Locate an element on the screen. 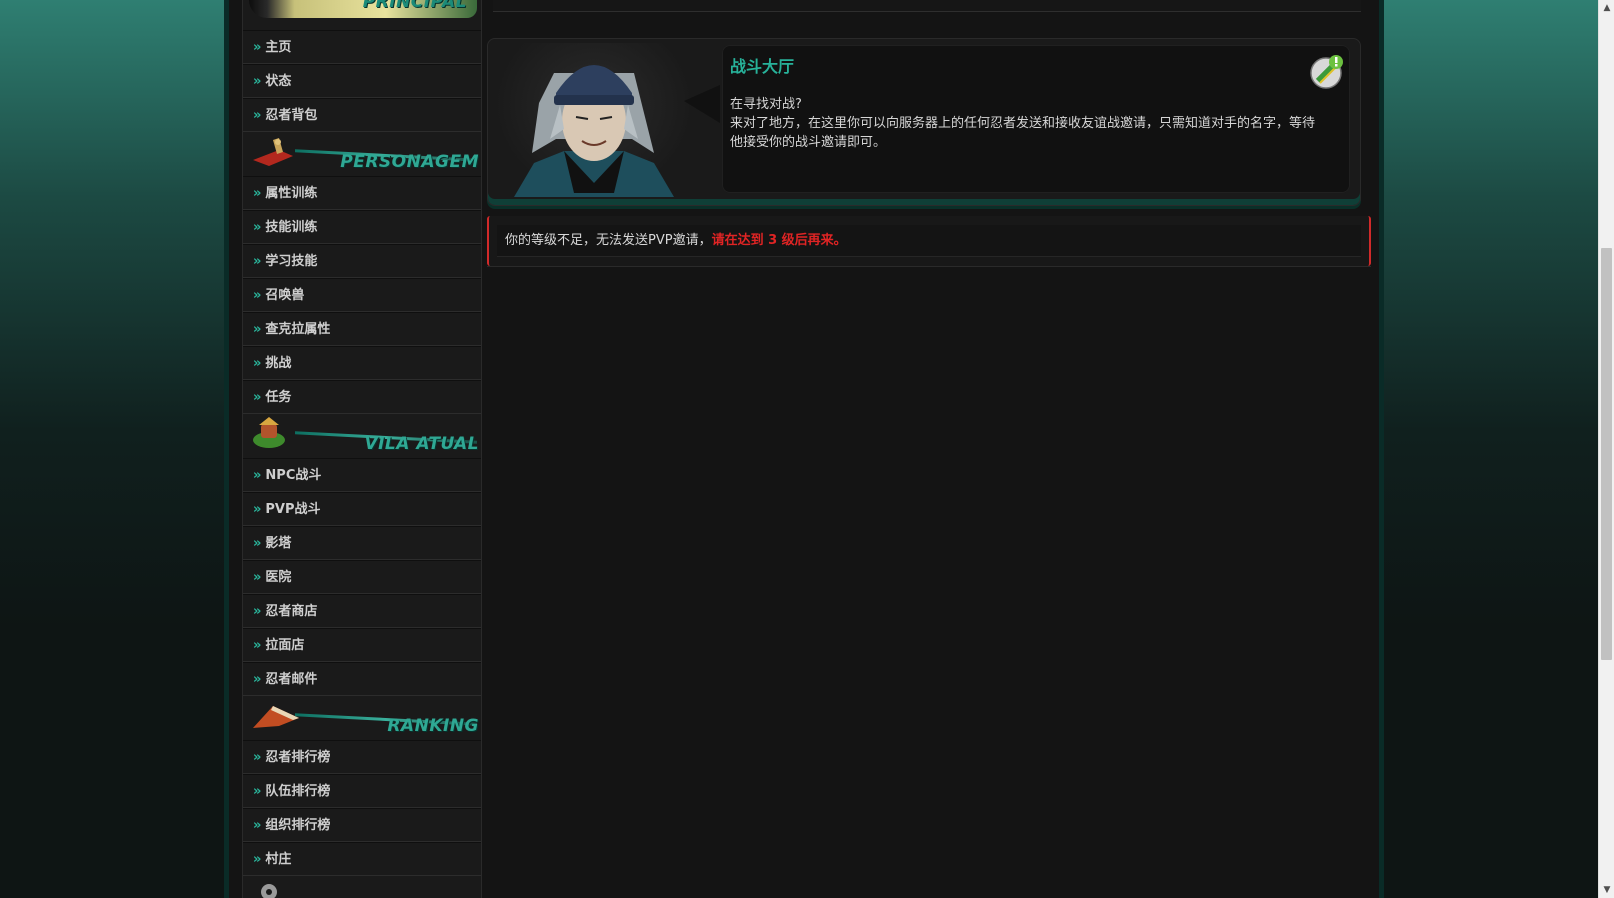 This screenshot has height=898, width=1614. sidebar-item-label: 忍者商店 is located at coordinates (291, 611).